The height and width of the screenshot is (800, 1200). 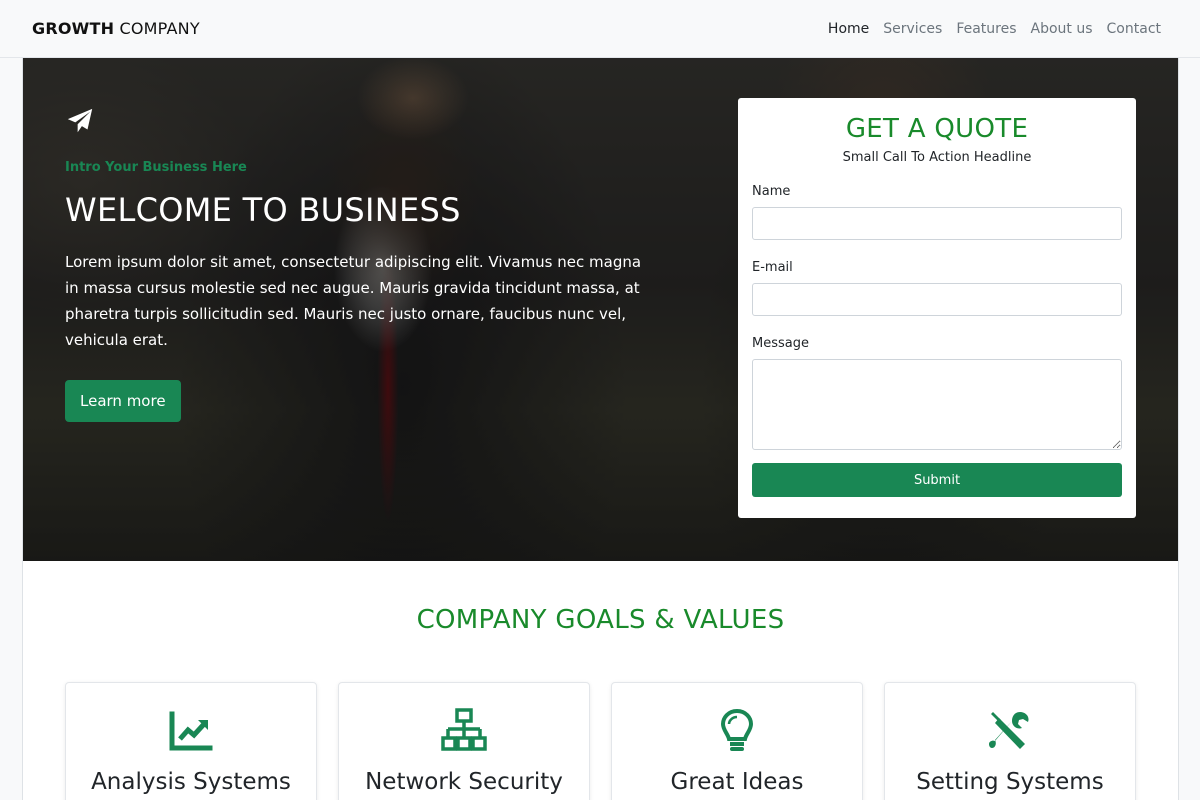 I want to click on quote-title: GET A QUOTE, so click(x=937, y=129).